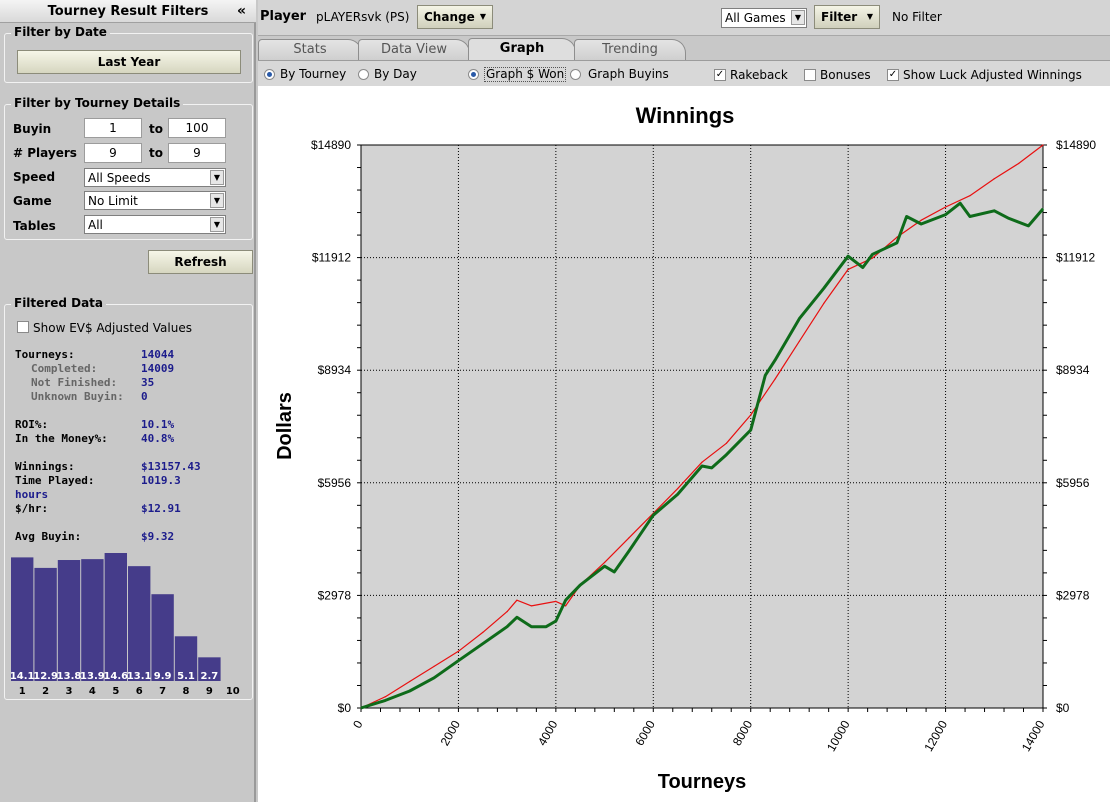  I want to click on checkmark-icon: ✓, so click(893, 74).